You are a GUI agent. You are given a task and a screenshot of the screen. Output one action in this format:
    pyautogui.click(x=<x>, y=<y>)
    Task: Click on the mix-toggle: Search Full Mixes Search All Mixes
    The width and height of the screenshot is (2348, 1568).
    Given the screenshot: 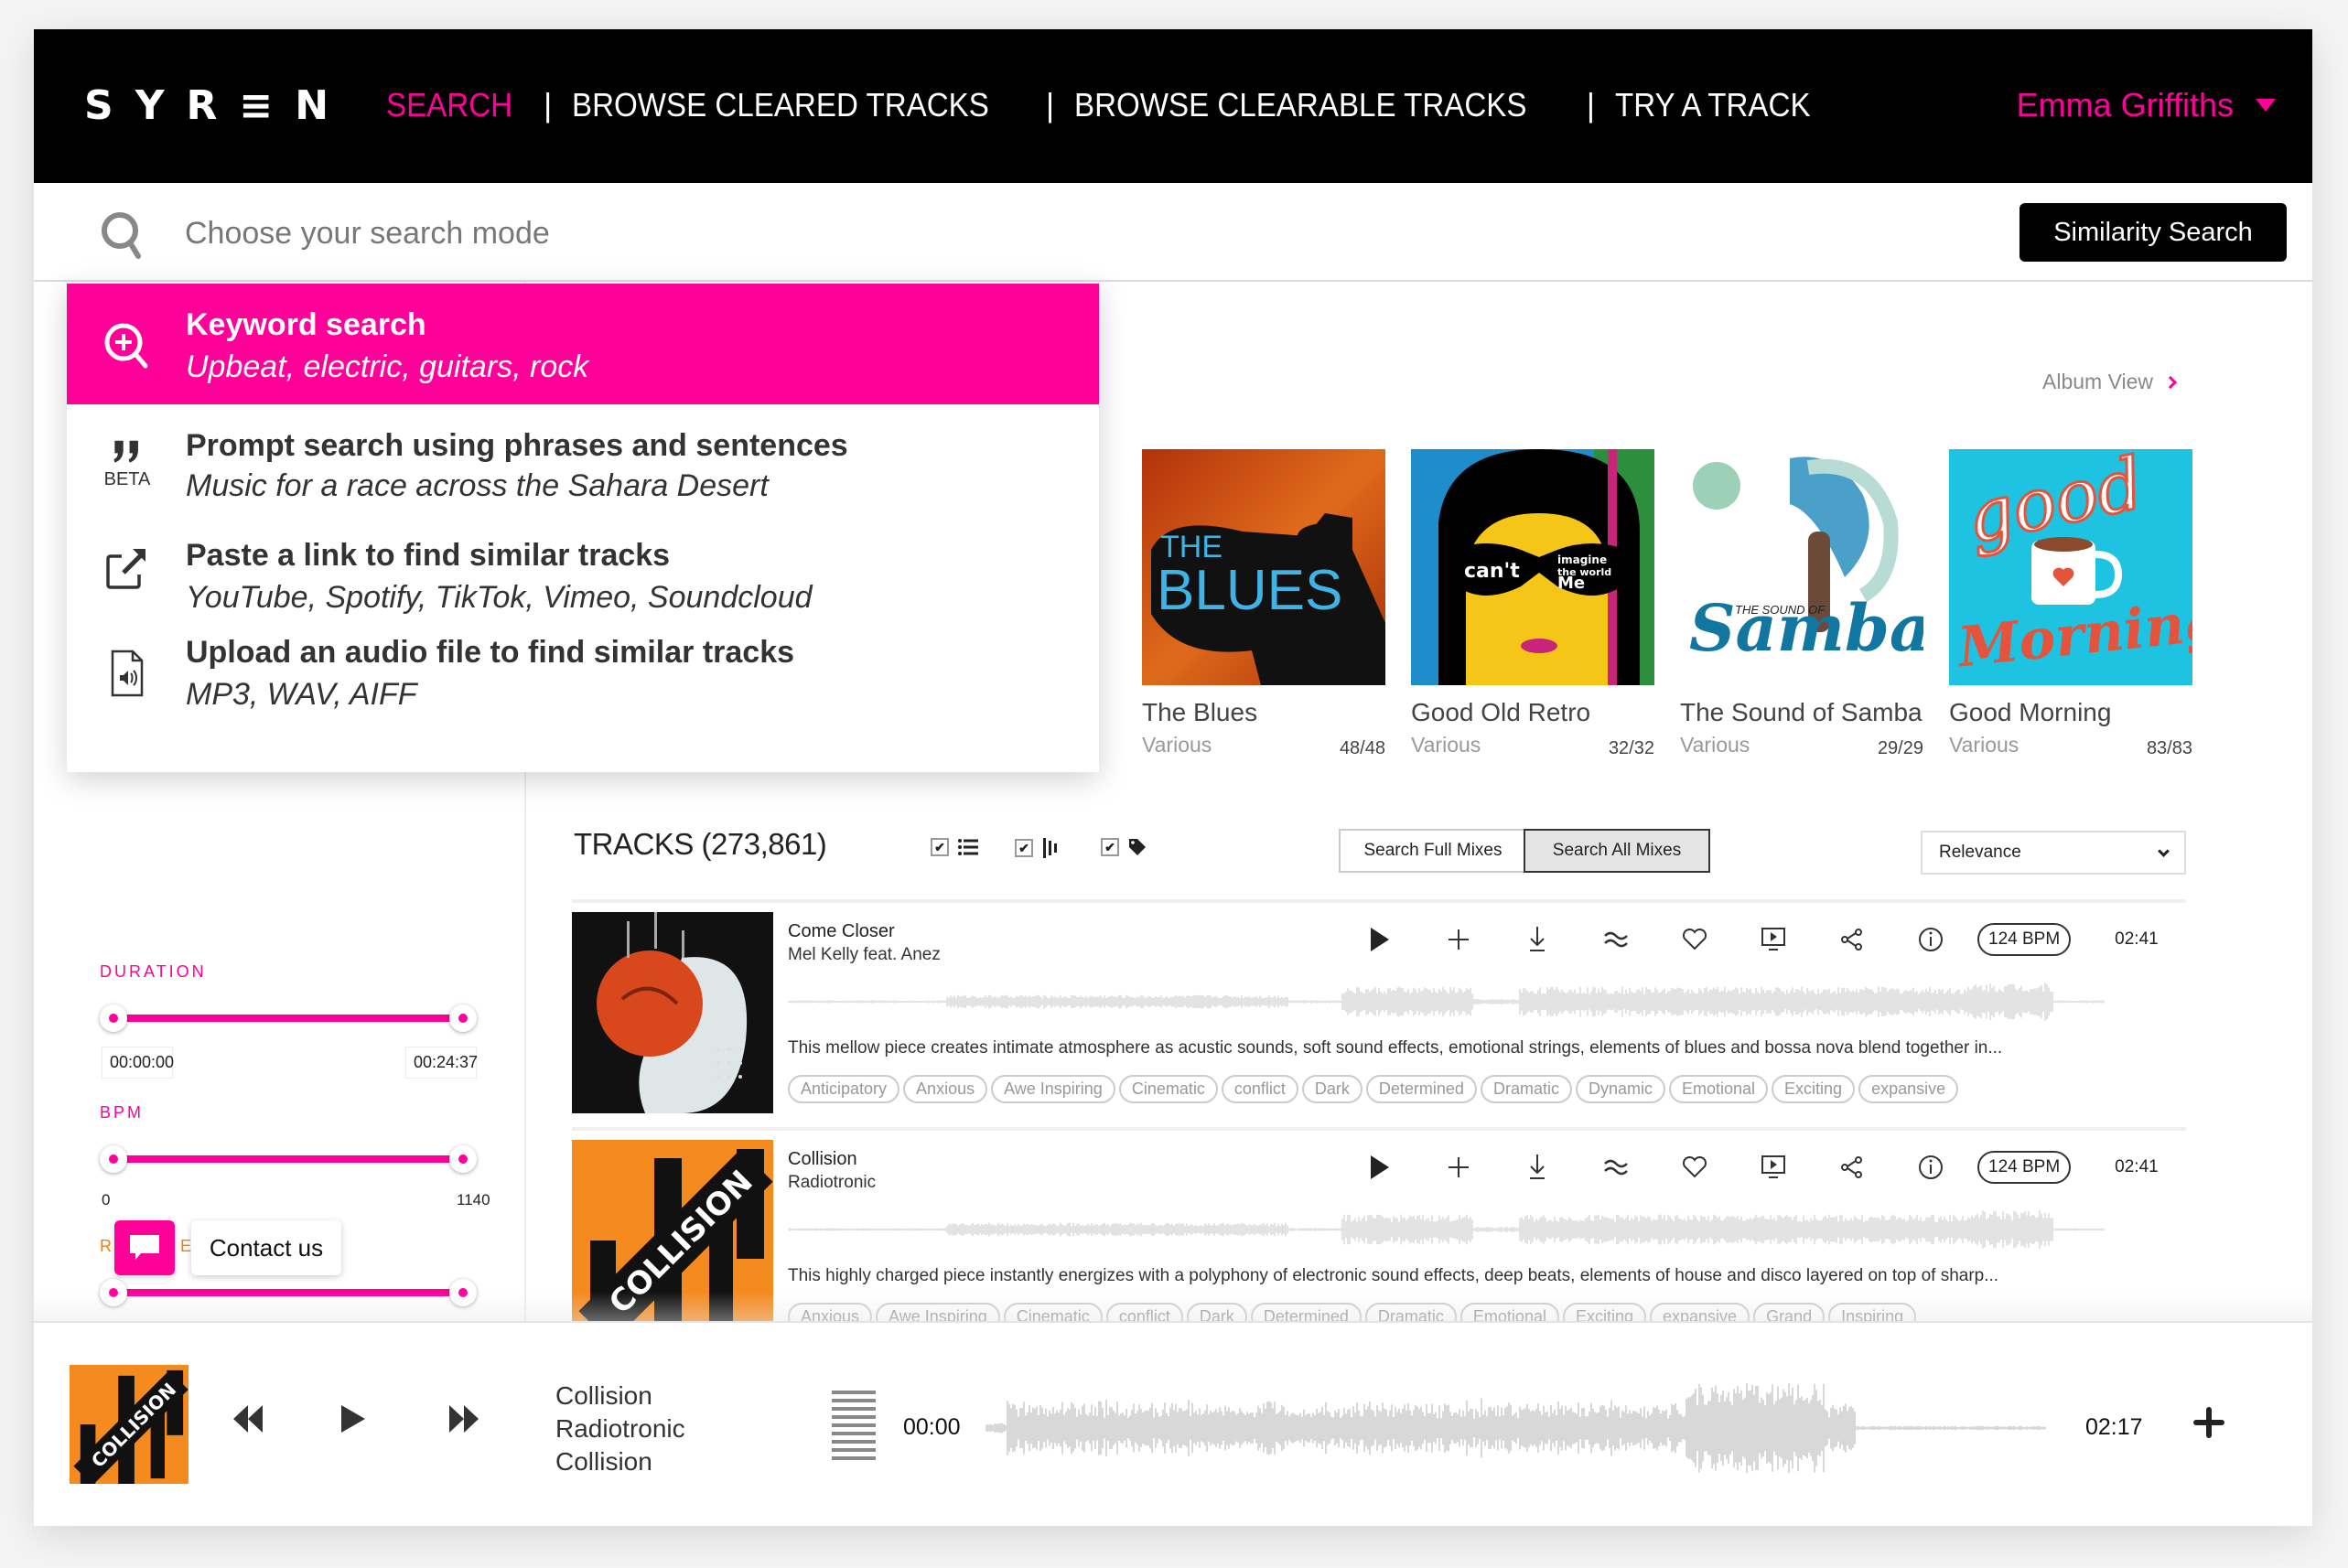 What is the action you would take?
    pyautogui.click(x=1525, y=851)
    